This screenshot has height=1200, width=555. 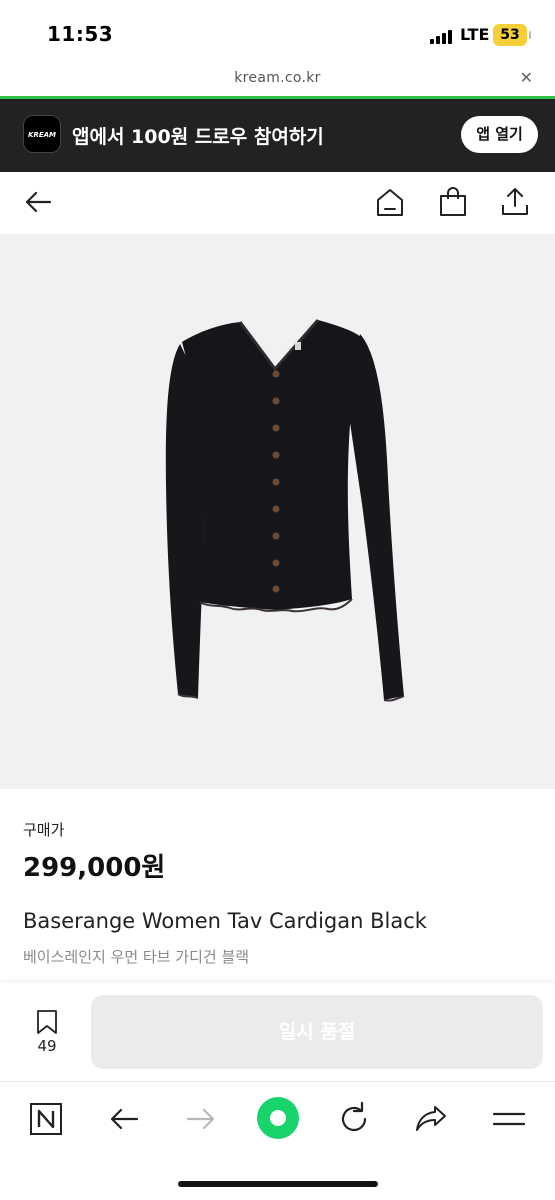 I want to click on browser-toolbar, so click(x=277, y=1140).